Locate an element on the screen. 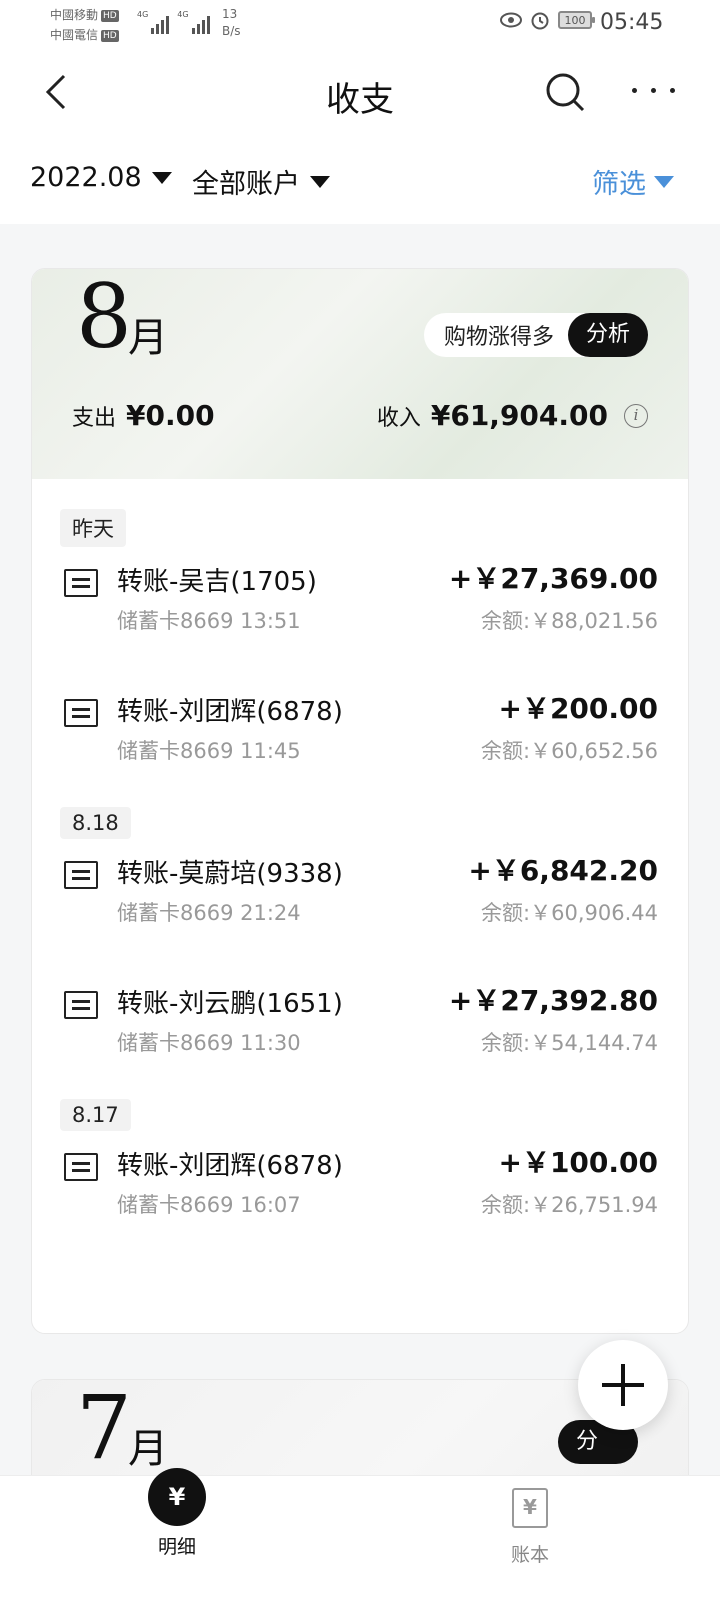  transaction-amount: +￥27,369.00 is located at coordinates (553, 578).